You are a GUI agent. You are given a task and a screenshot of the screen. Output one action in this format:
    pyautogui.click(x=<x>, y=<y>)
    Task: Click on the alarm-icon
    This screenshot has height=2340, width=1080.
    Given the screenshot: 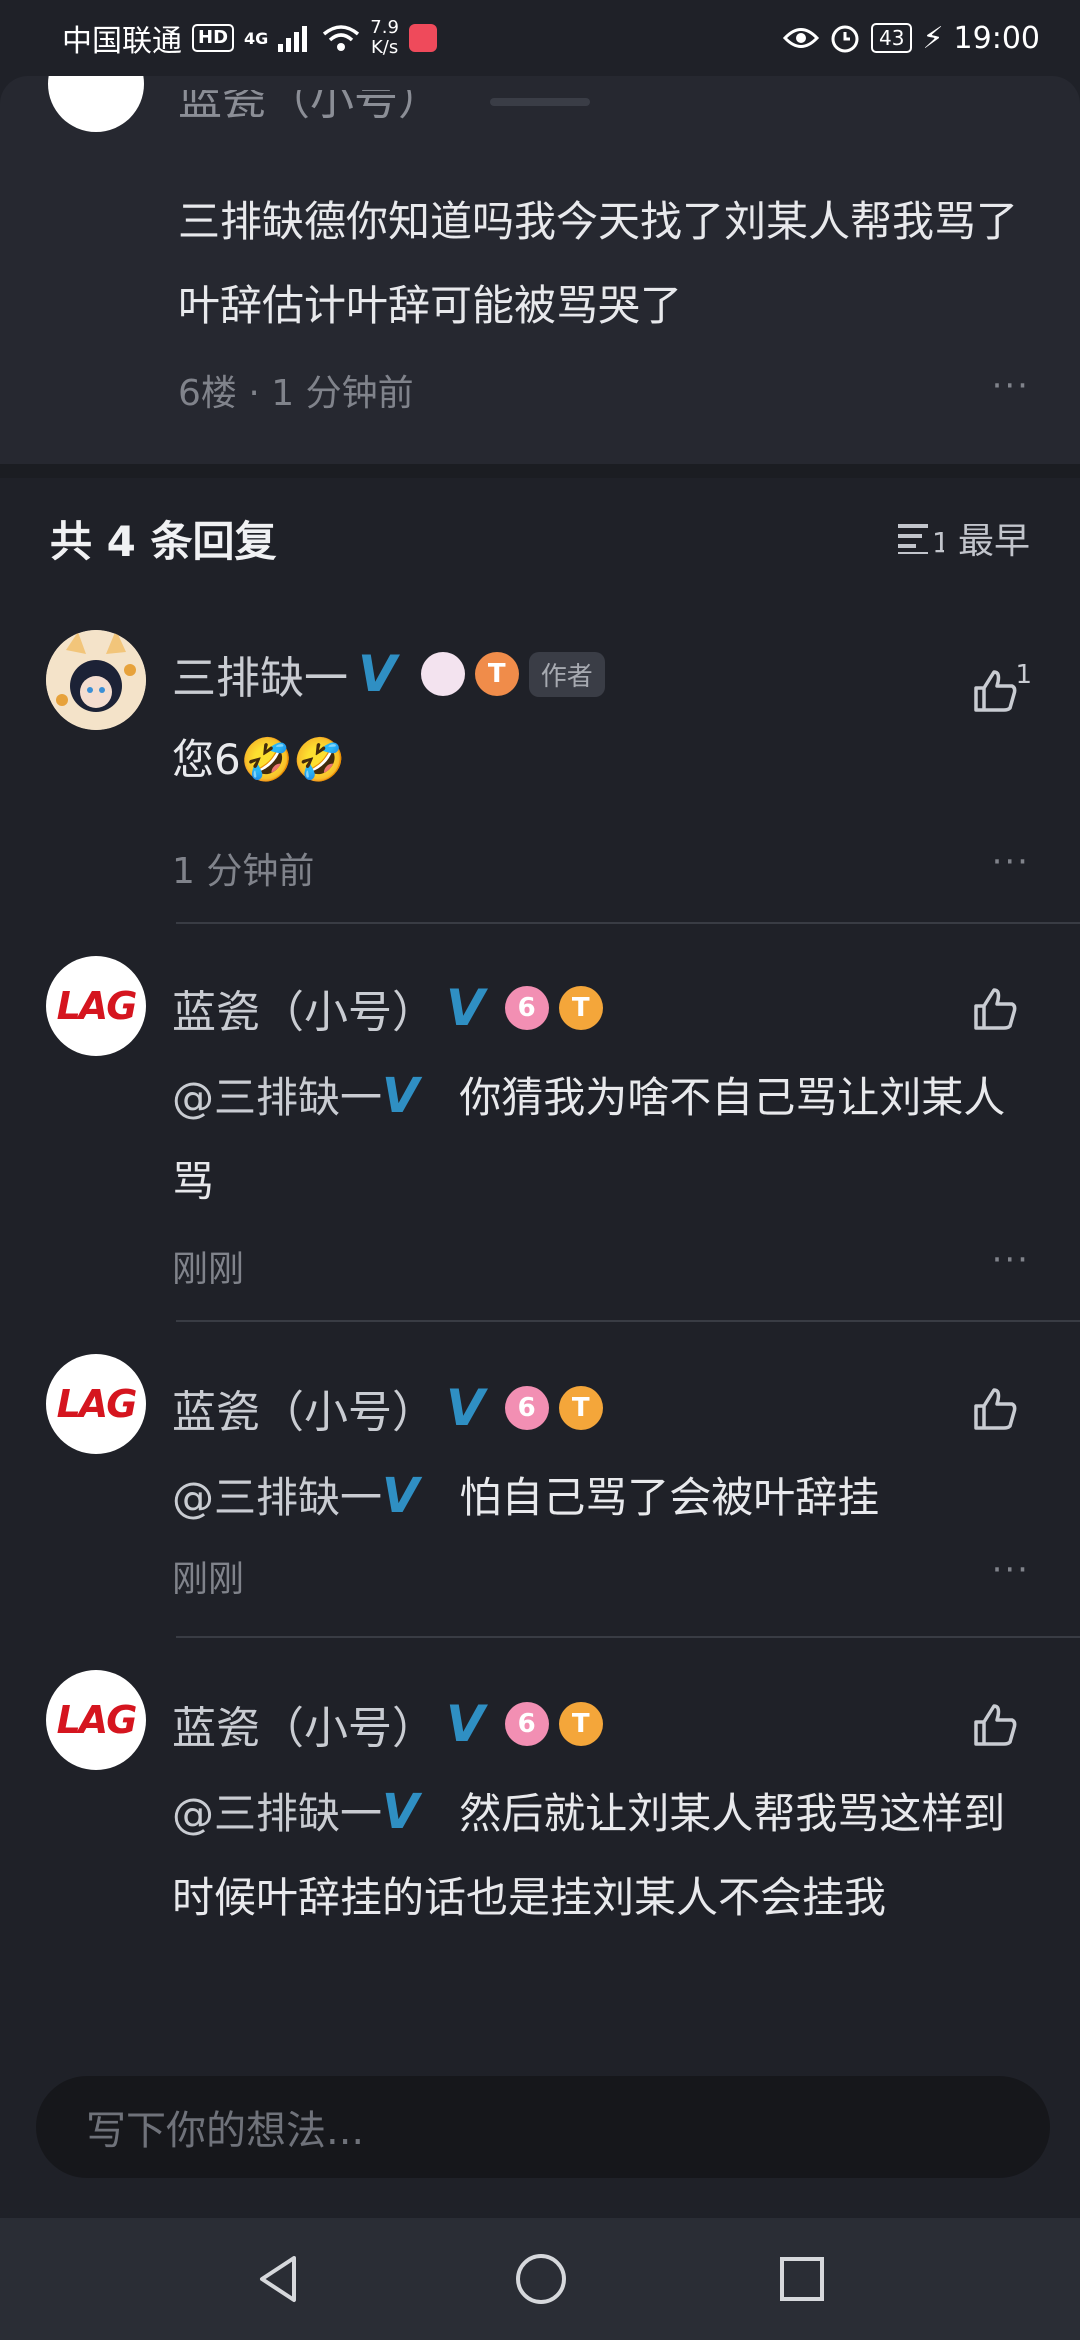 What is the action you would take?
    pyautogui.click(x=845, y=39)
    